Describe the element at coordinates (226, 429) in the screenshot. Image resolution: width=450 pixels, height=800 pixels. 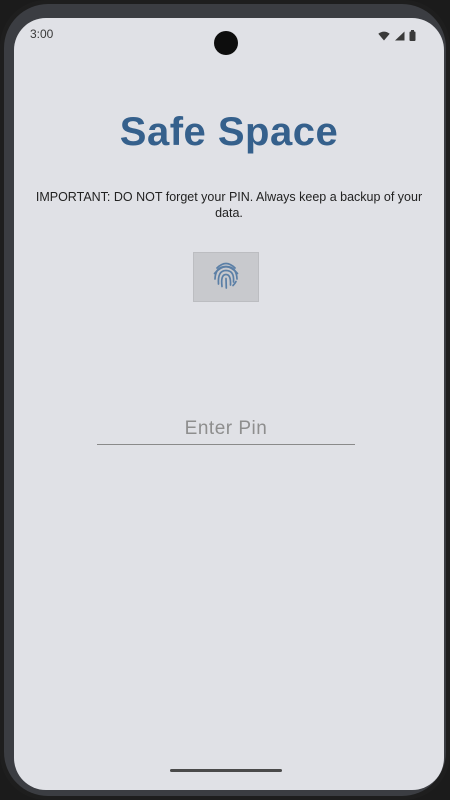
I see `pin-input` at that location.